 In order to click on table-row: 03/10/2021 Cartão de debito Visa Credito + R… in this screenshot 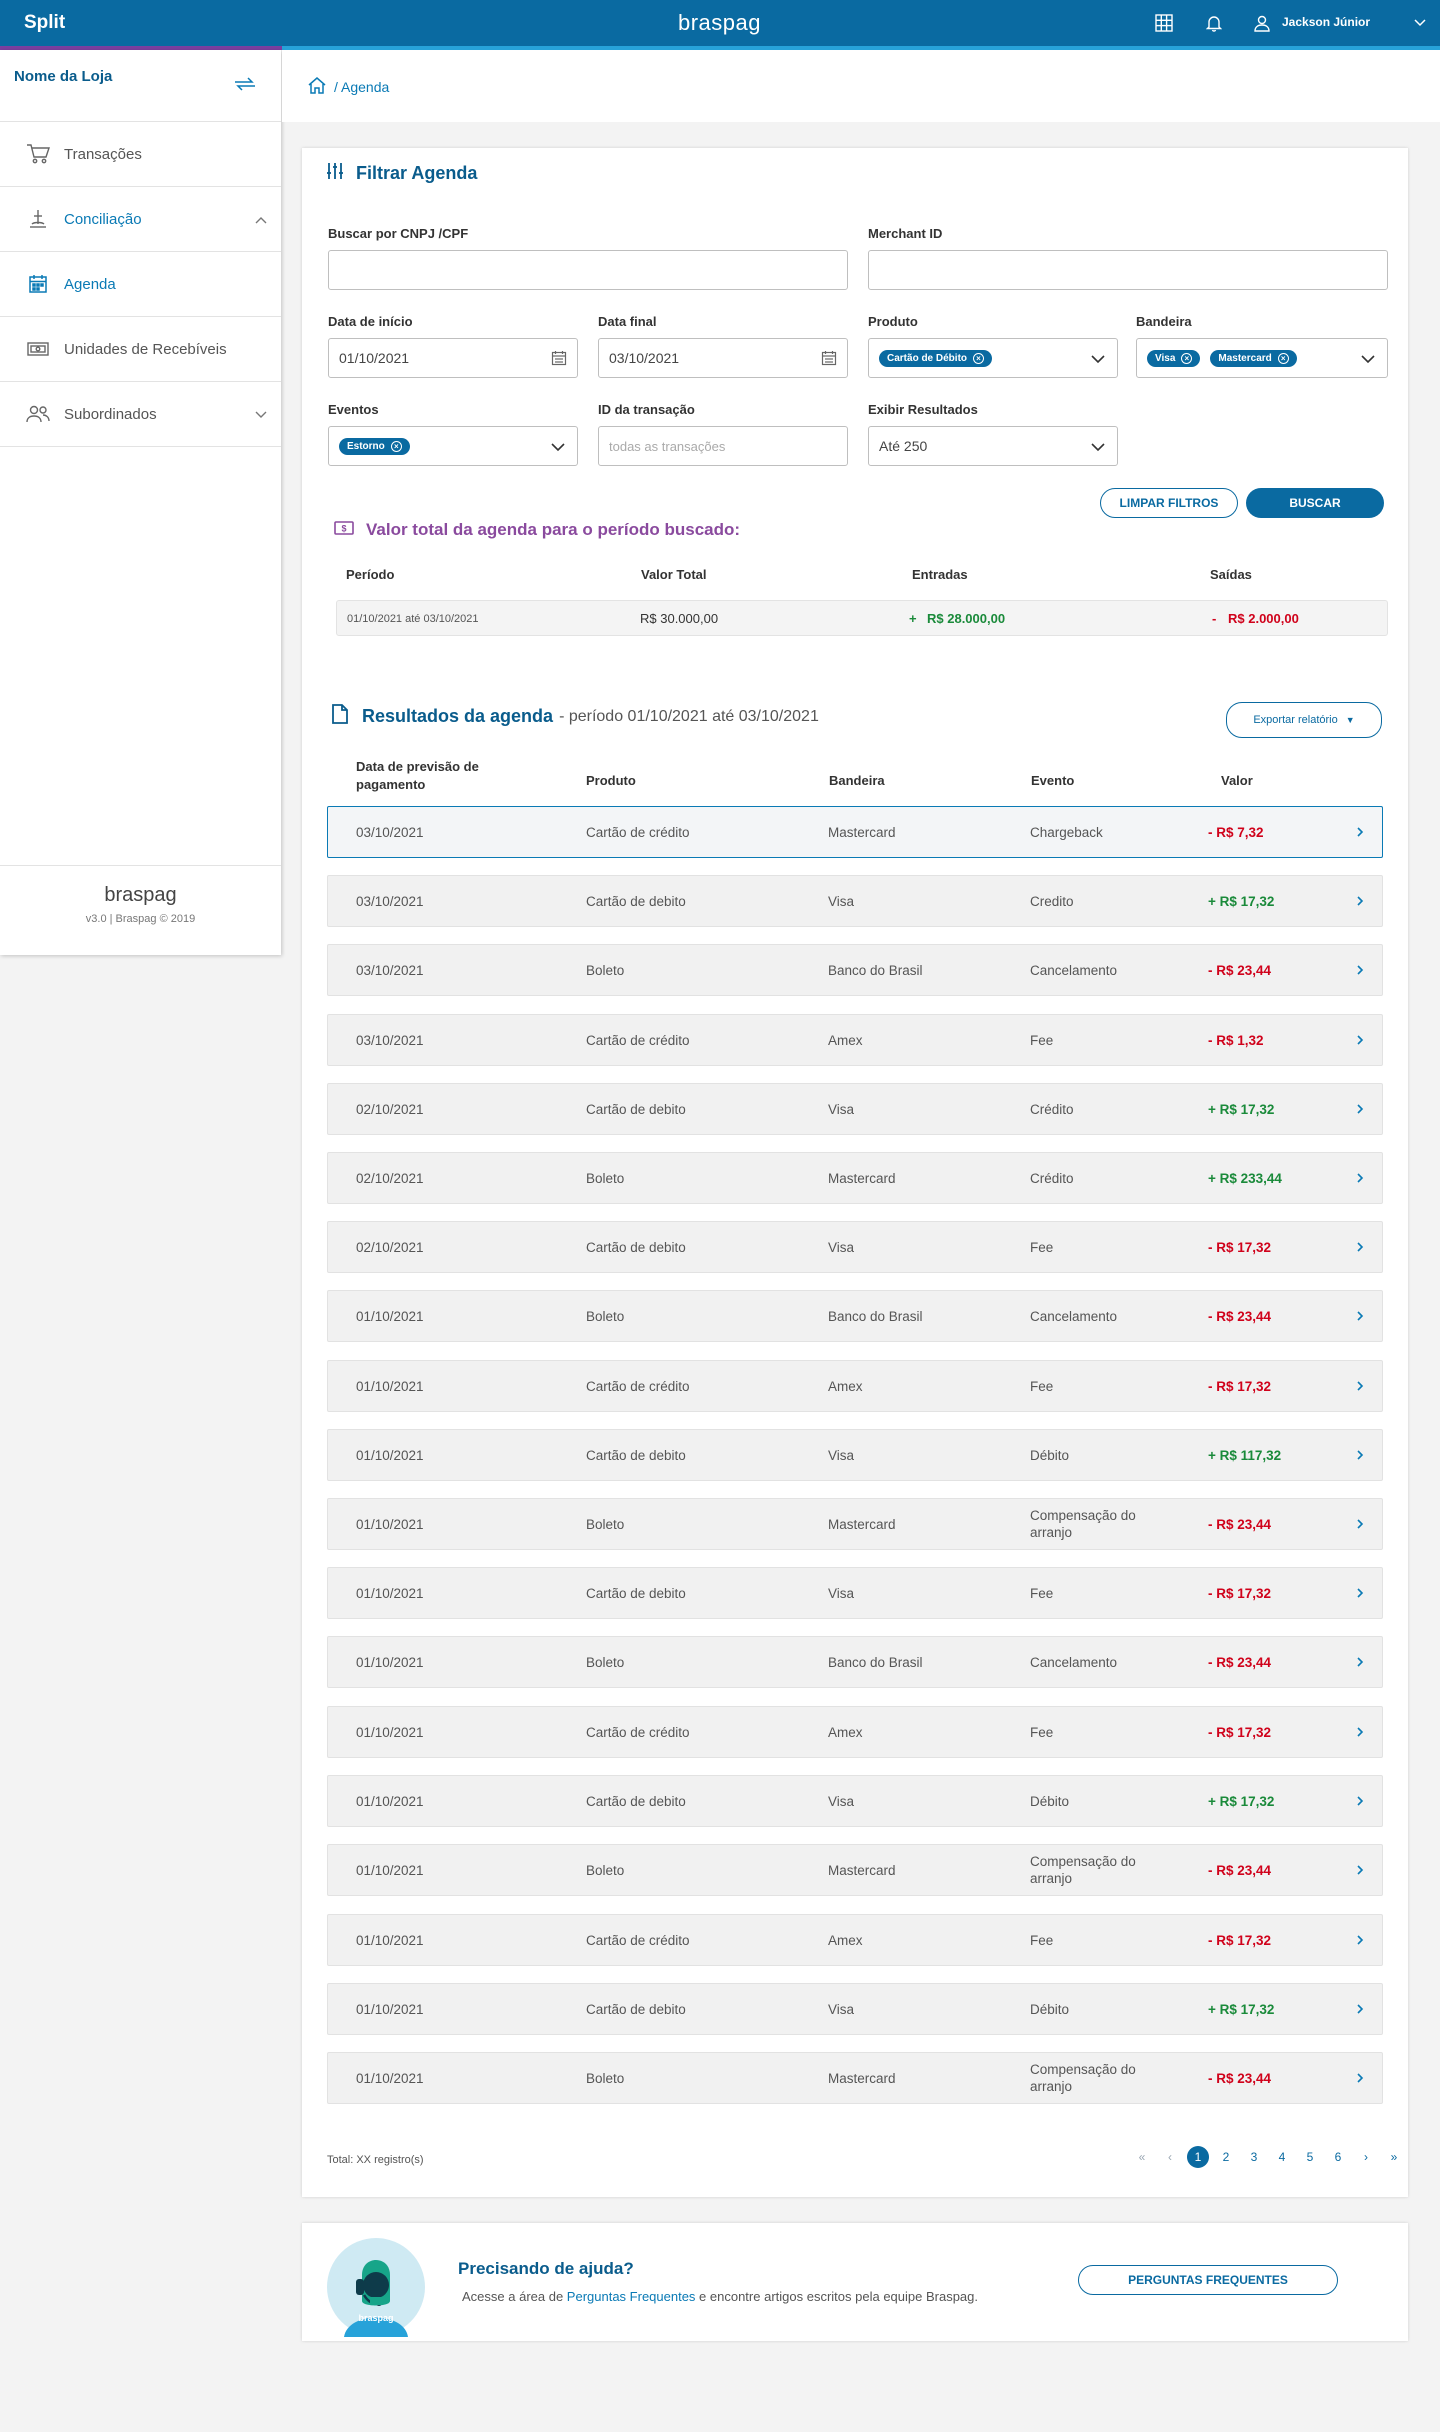, I will do `click(855, 901)`.